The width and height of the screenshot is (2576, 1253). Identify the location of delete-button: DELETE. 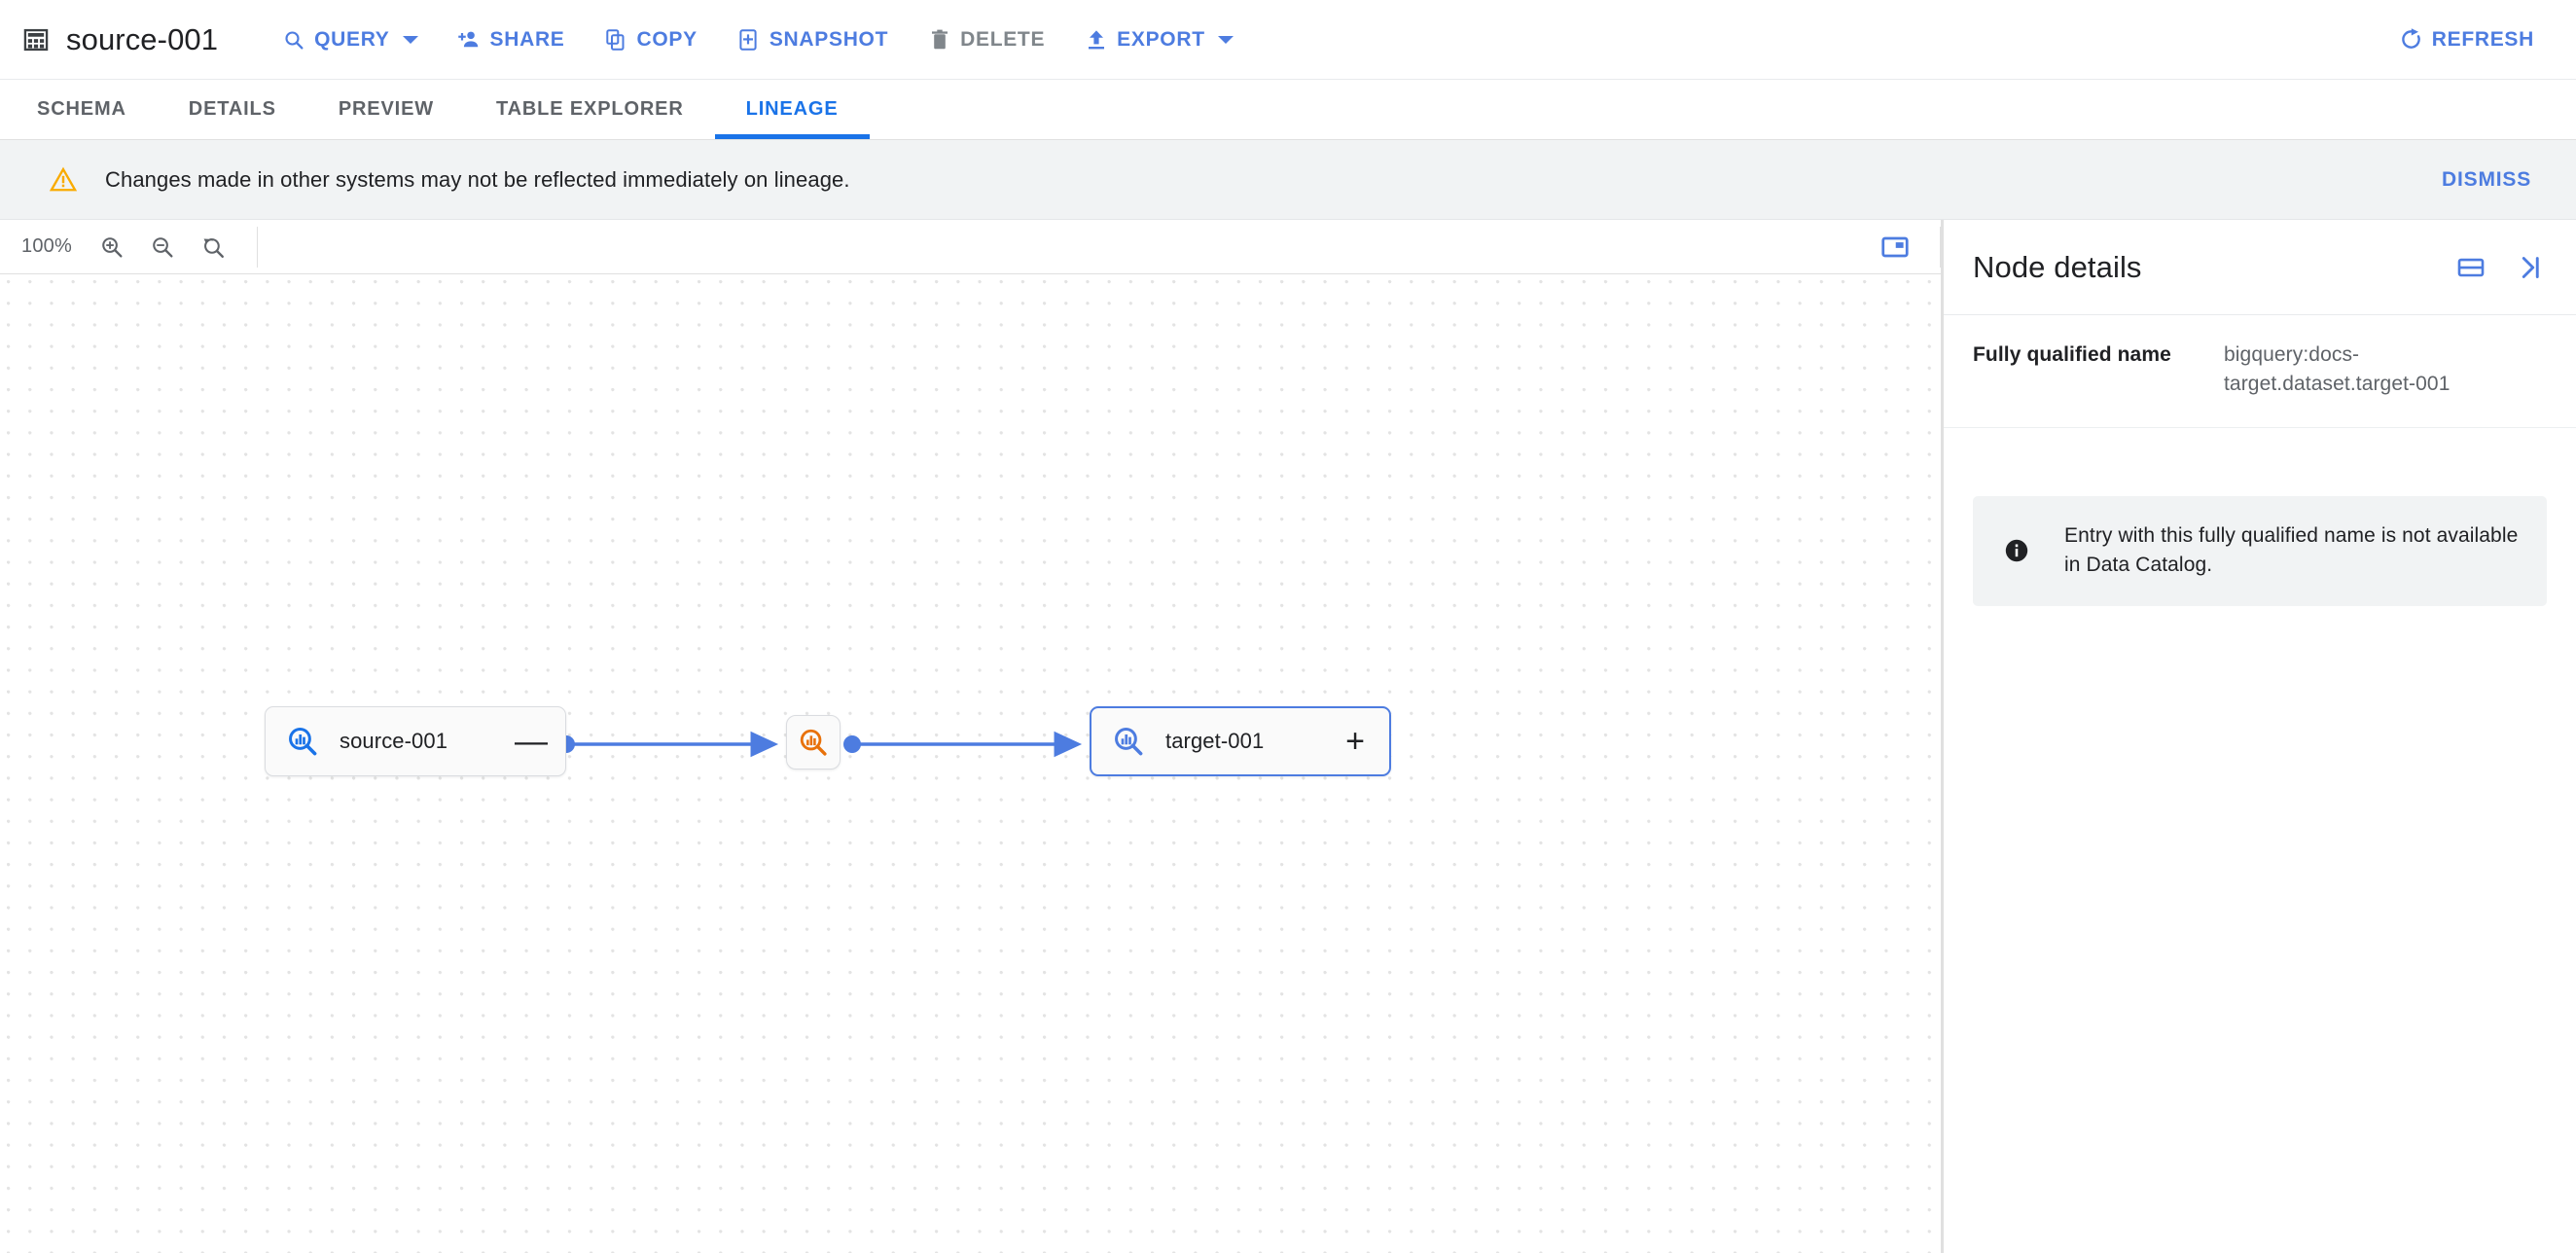
(986, 40).